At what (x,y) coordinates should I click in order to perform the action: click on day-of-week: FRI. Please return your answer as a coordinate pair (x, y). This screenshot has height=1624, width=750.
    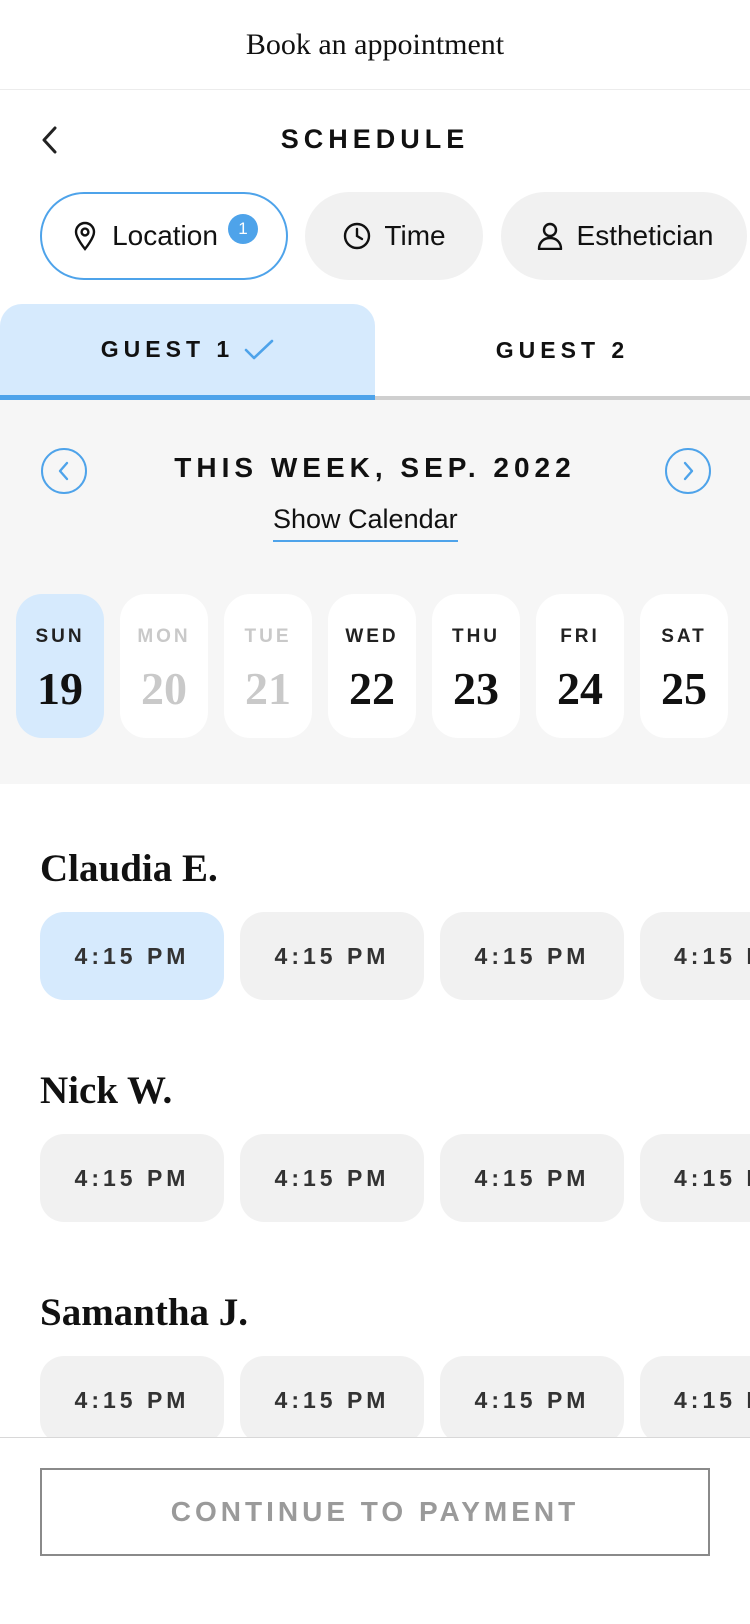
    Looking at the image, I should click on (580, 636).